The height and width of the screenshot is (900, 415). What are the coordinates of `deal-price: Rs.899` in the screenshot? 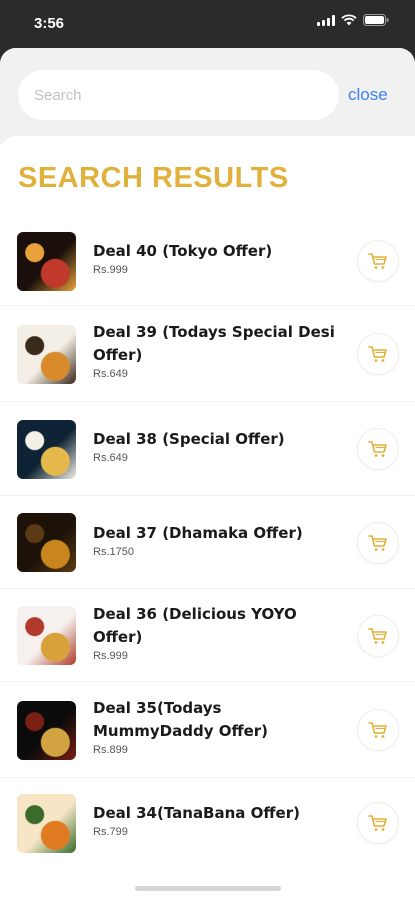 It's located at (110, 750).